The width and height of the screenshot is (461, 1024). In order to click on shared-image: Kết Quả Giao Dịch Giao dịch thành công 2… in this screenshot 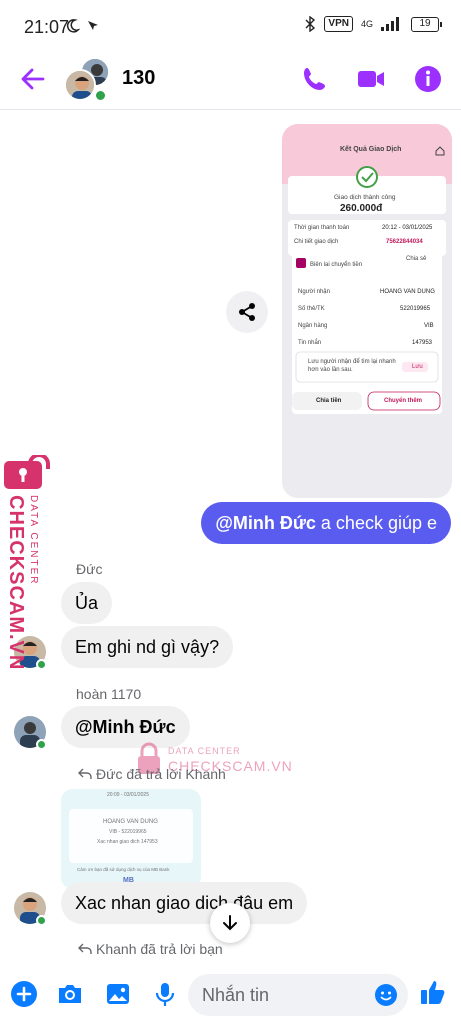, I will do `click(367, 311)`.